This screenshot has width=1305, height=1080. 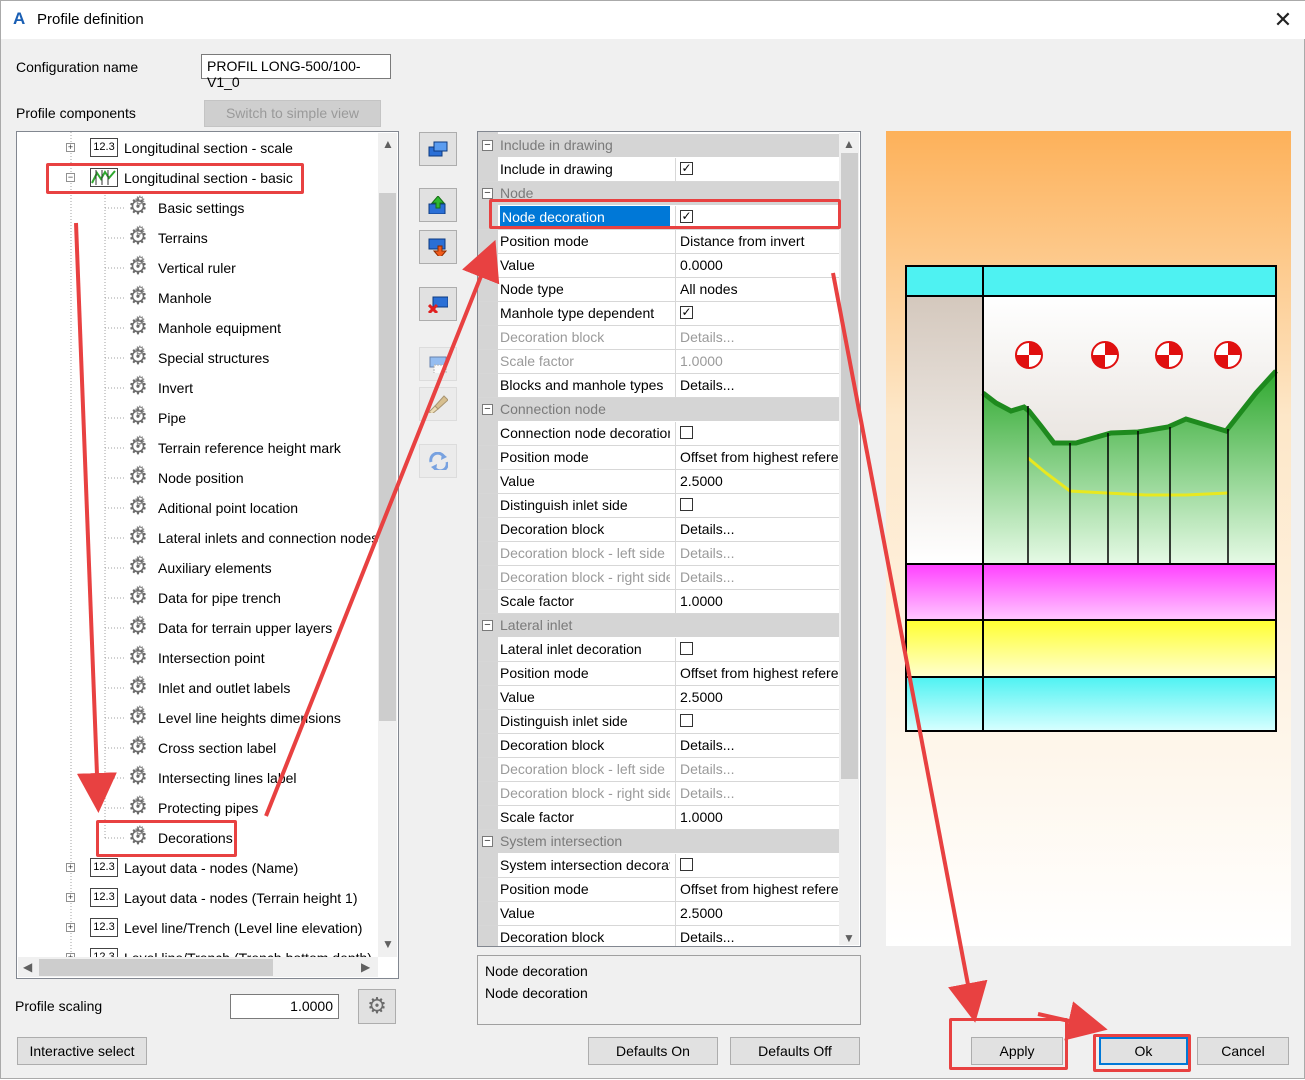 I want to click on refresh-button, so click(x=438, y=461).